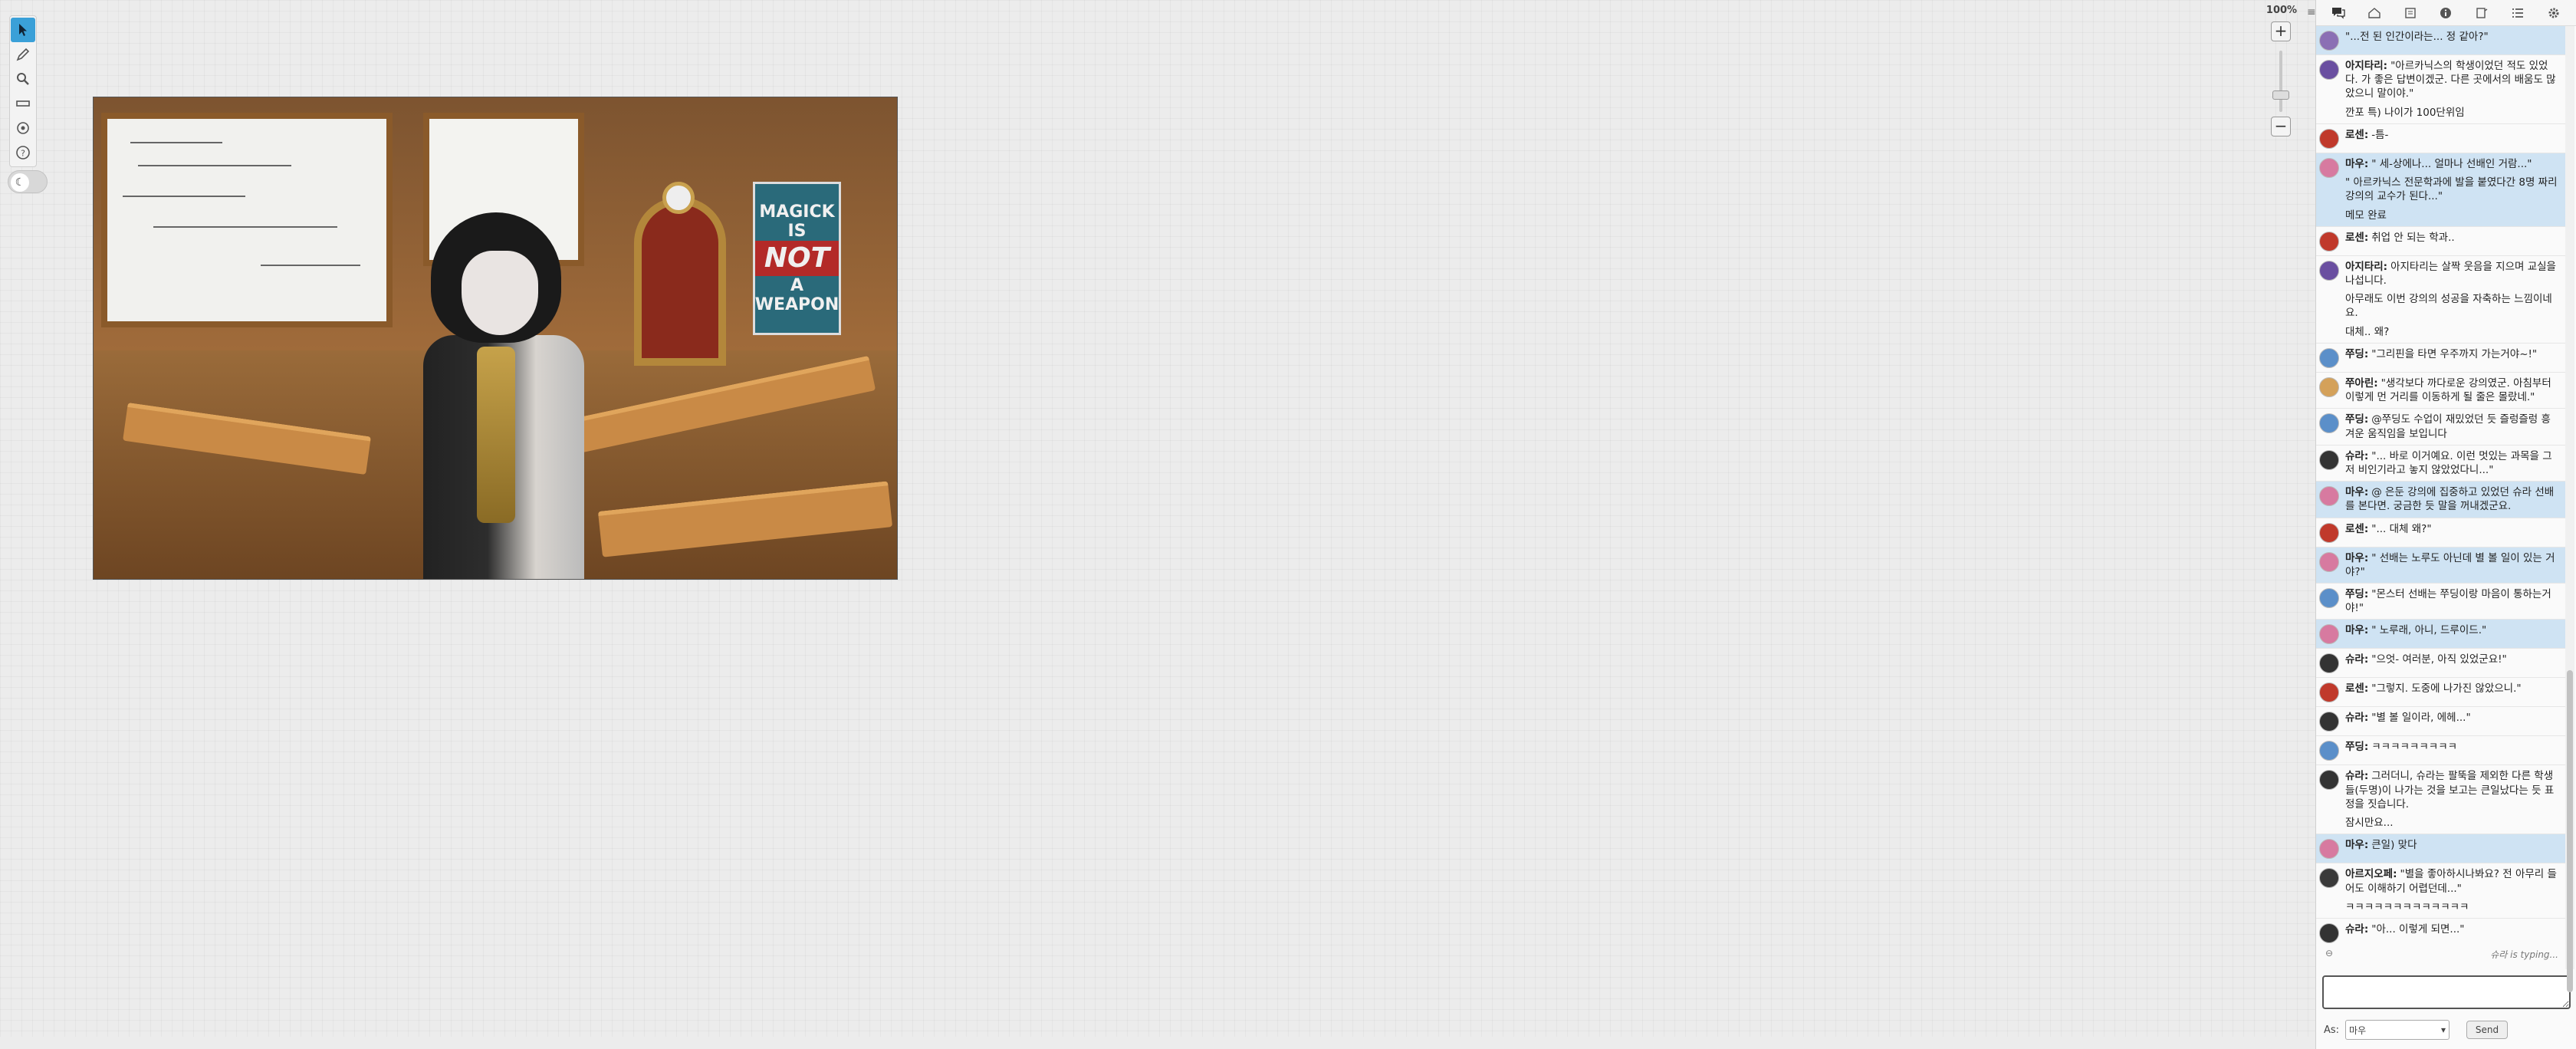  I want to click on chat-scrollbar-thumb, so click(2570, 831).